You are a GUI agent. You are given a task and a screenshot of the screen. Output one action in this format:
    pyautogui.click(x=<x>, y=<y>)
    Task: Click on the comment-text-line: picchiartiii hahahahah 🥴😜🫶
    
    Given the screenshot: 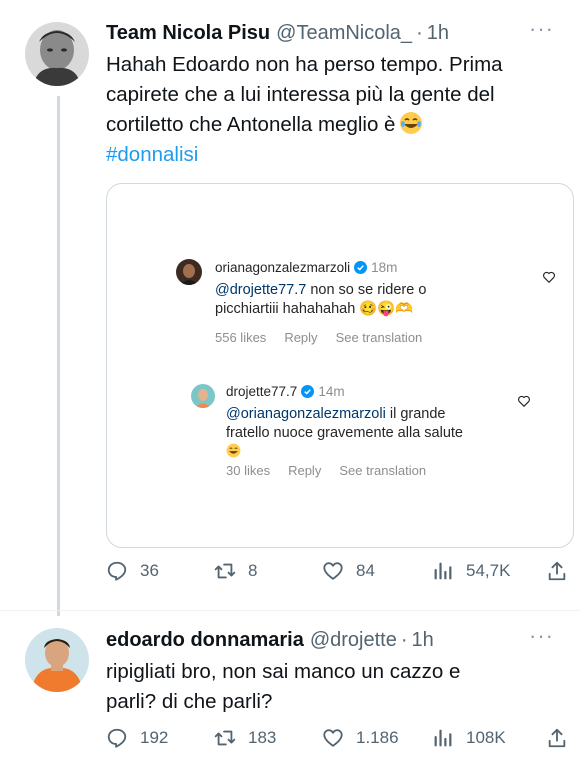 What is the action you would take?
    pyautogui.click(x=355, y=309)
    